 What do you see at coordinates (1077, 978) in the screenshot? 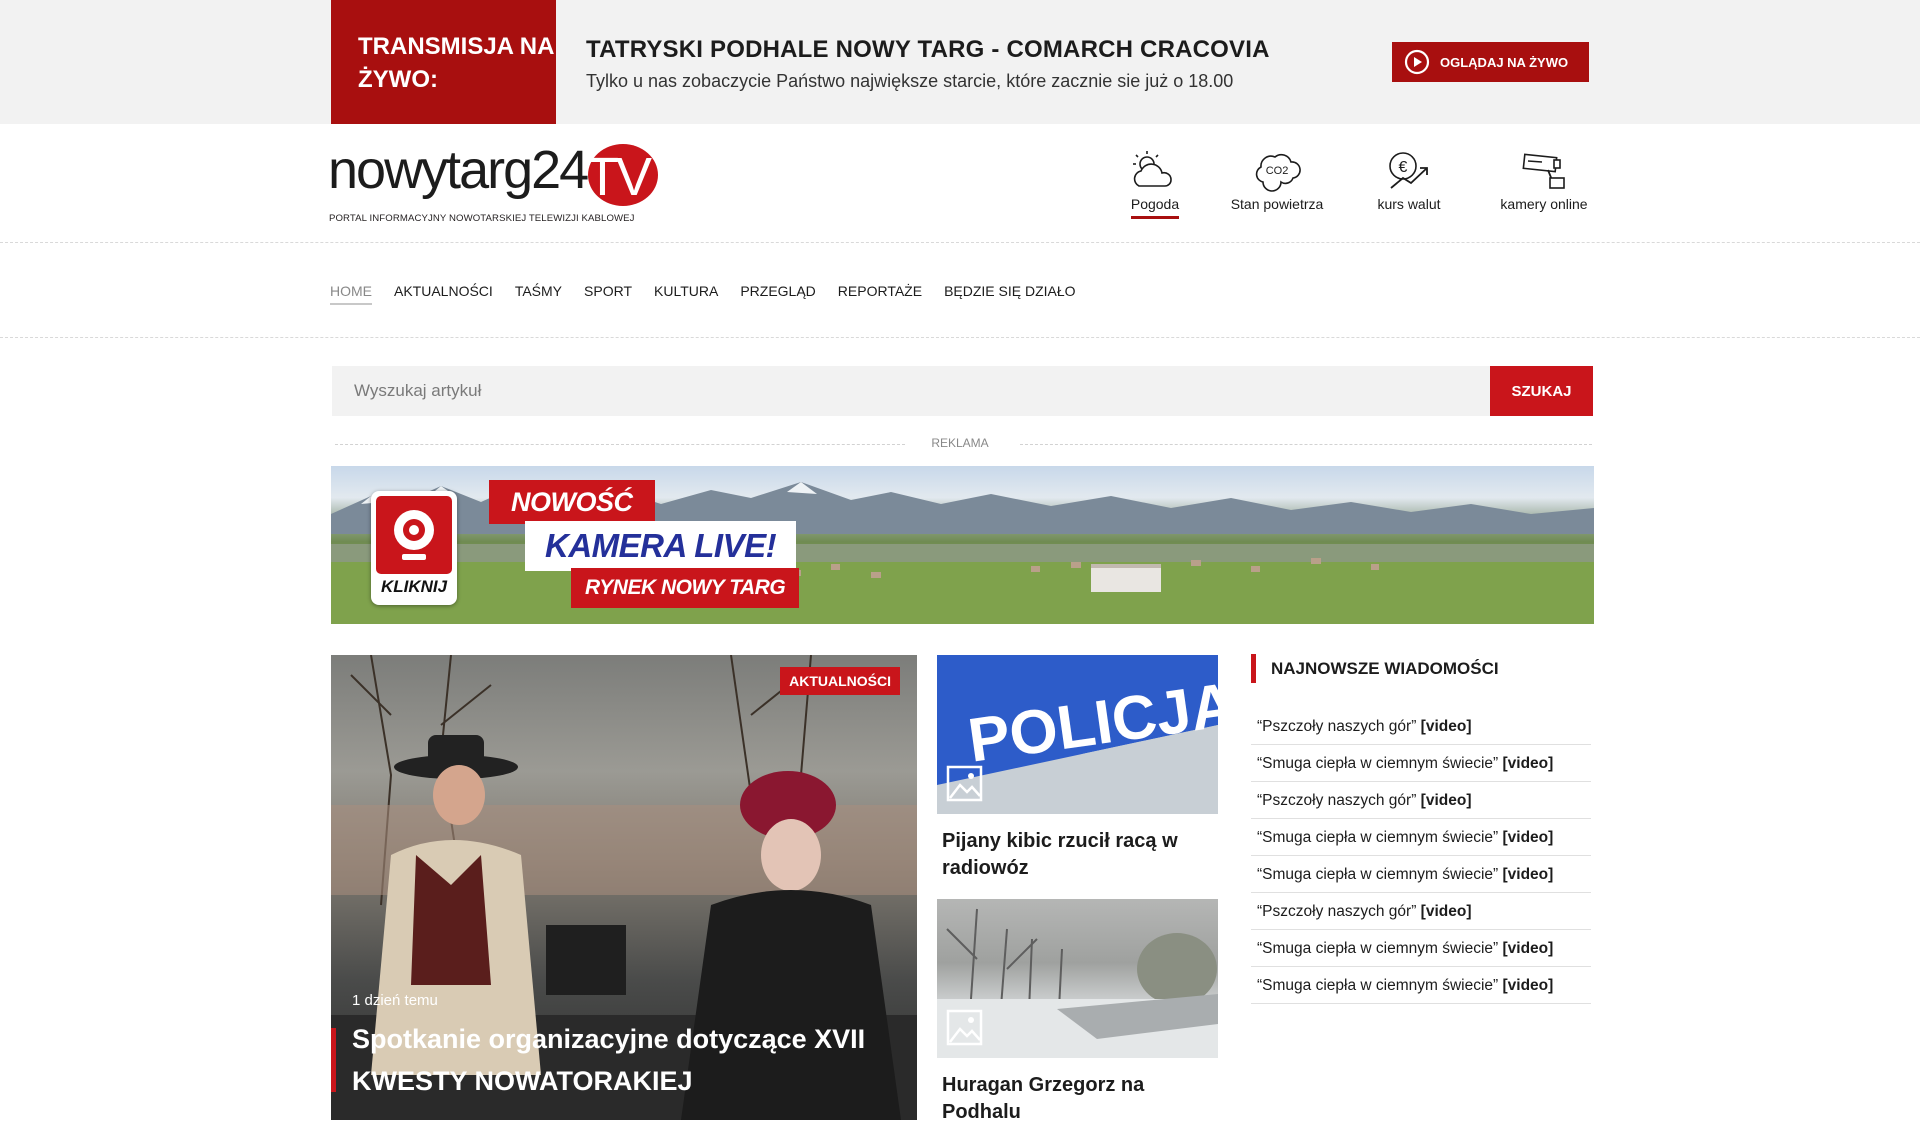
I see `article-thumbnail-storm` at bounding box center [1077, 978].